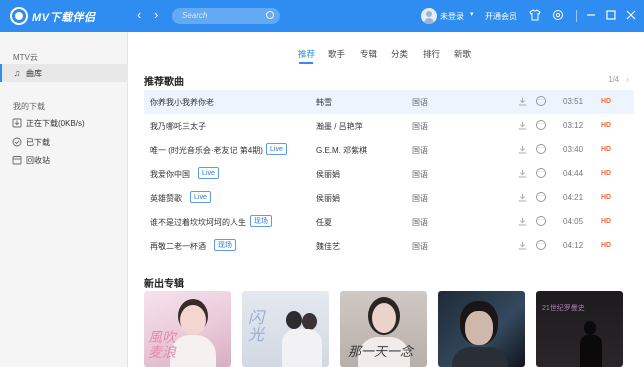 The width and height of the screenshot is (644, 367). Describe the element at coordinates (64, 142) in the screenshot. I see `sidebar-item-downloaded: 已下载` at that location.